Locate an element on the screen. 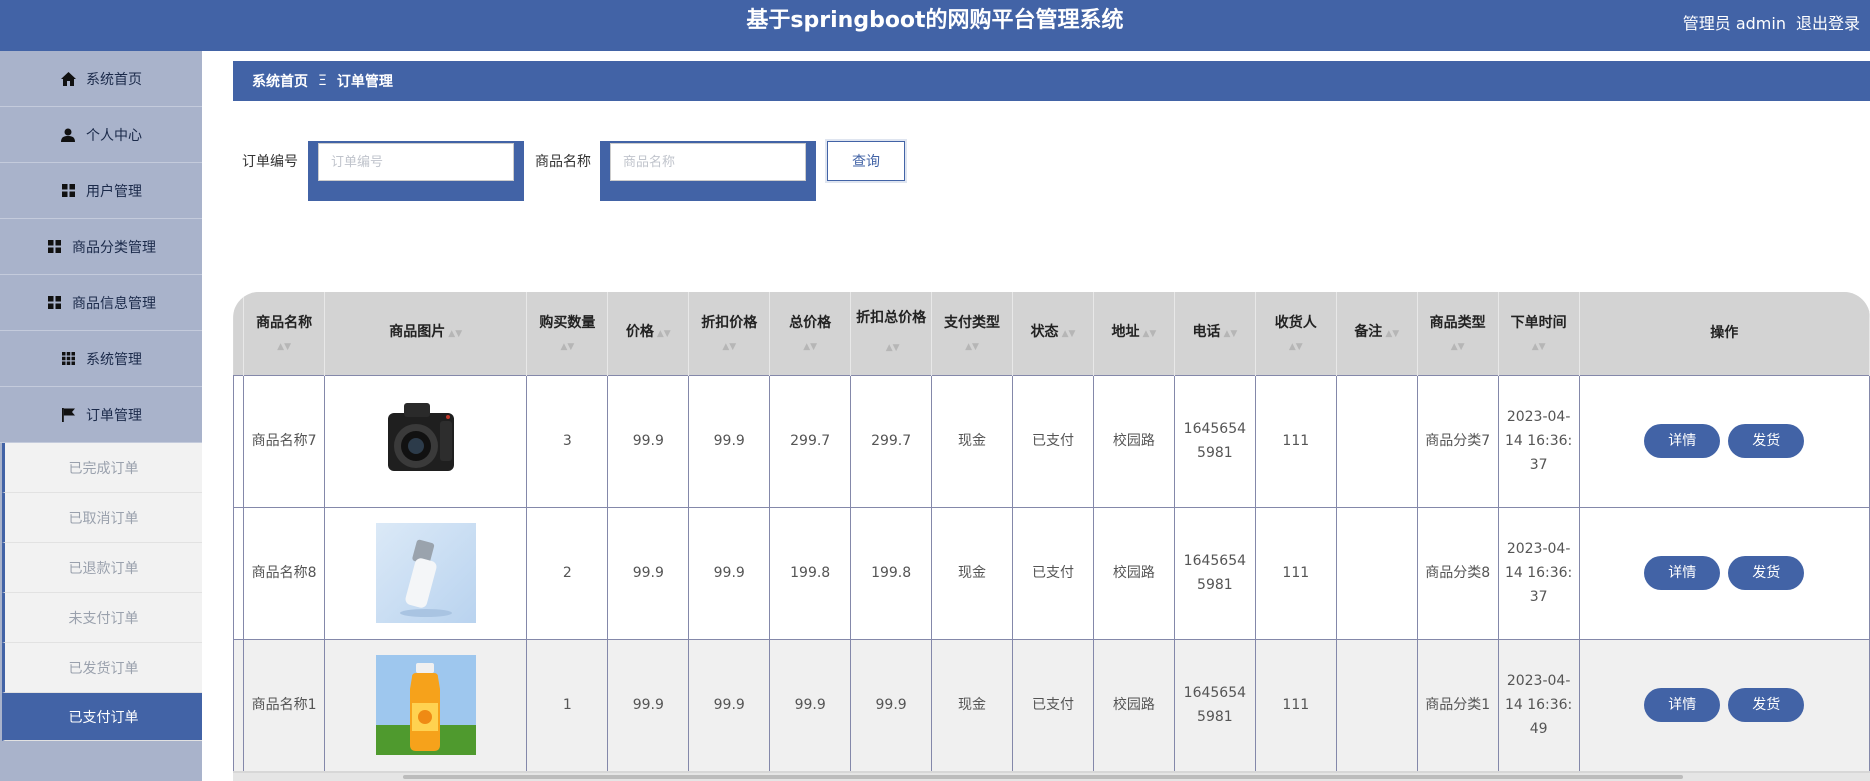  sidebar-sub-unpaid: 未支付订单 is located at coordinates (102, 618).